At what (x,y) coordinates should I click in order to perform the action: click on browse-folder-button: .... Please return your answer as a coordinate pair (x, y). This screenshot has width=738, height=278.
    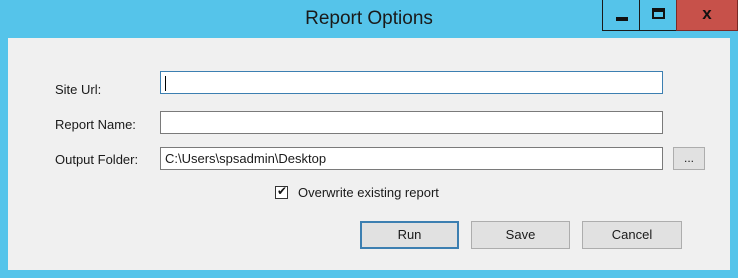
    Looking at the image, I should click on (689, 158).